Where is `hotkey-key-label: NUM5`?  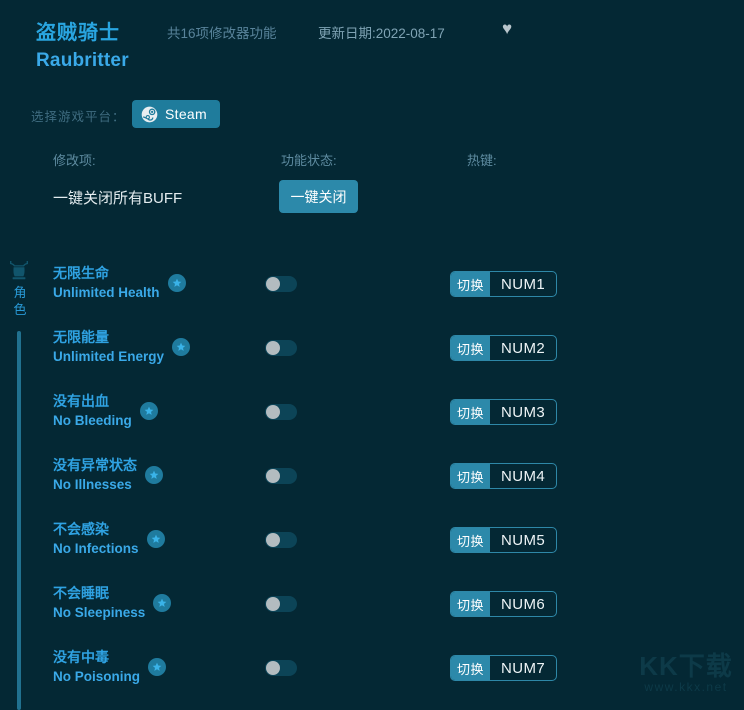
hotkey-key-label: NUM5 is located at coordinates (523, 540).